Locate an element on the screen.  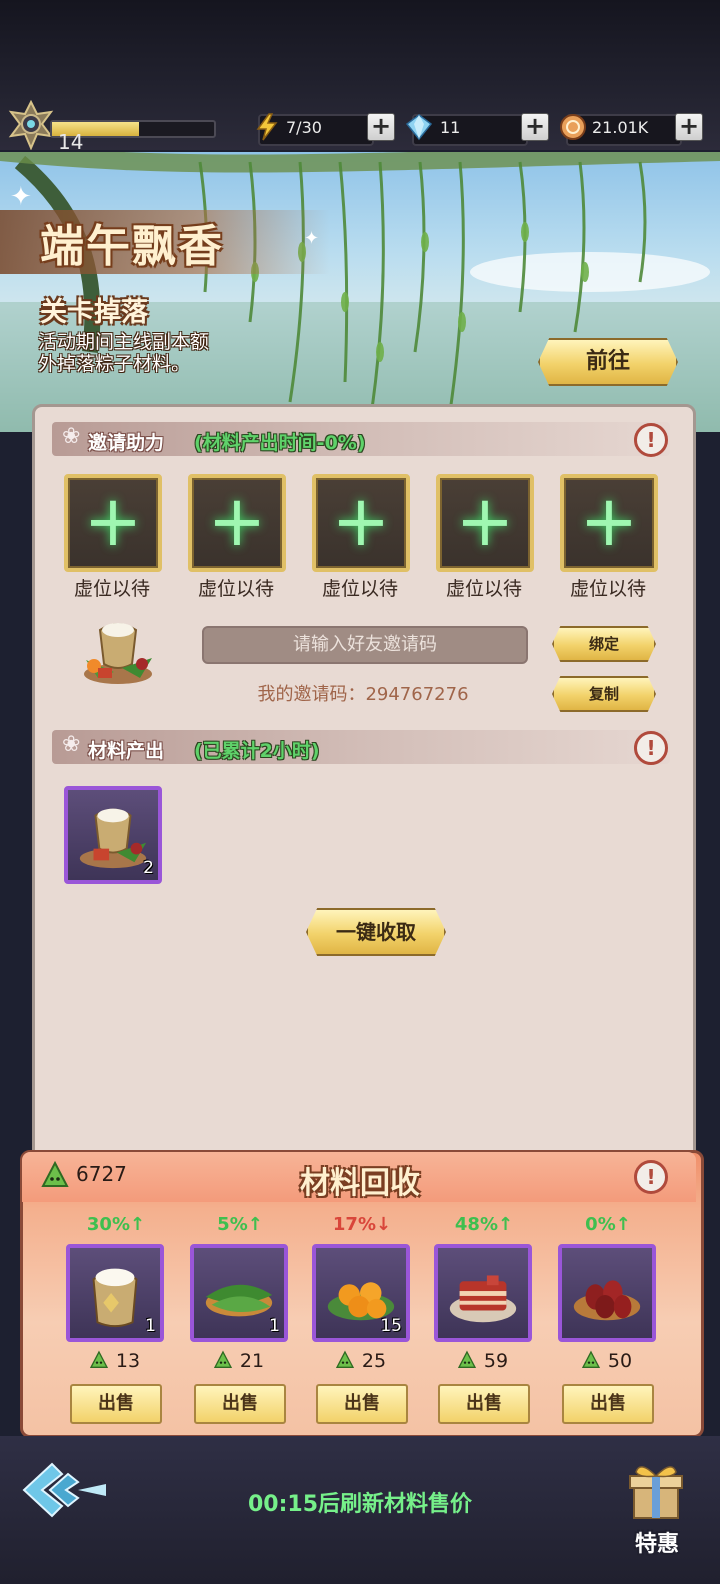
material-tile-jujube is located at coordinates (607, 1293).